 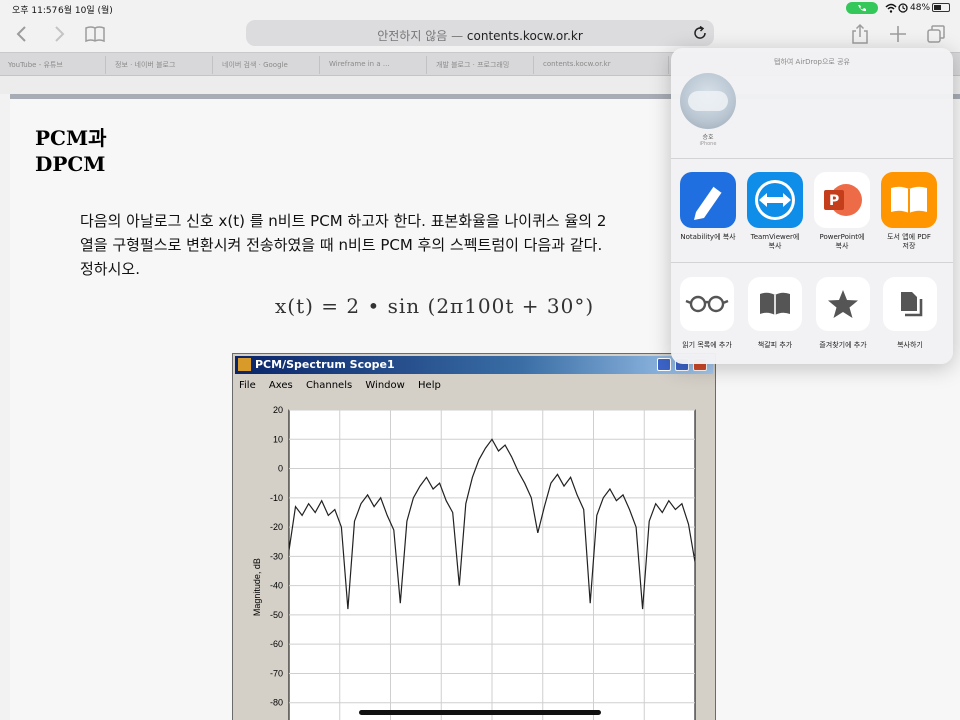 I want to click on menu-channels: Channels, so click(x=329, y=385).